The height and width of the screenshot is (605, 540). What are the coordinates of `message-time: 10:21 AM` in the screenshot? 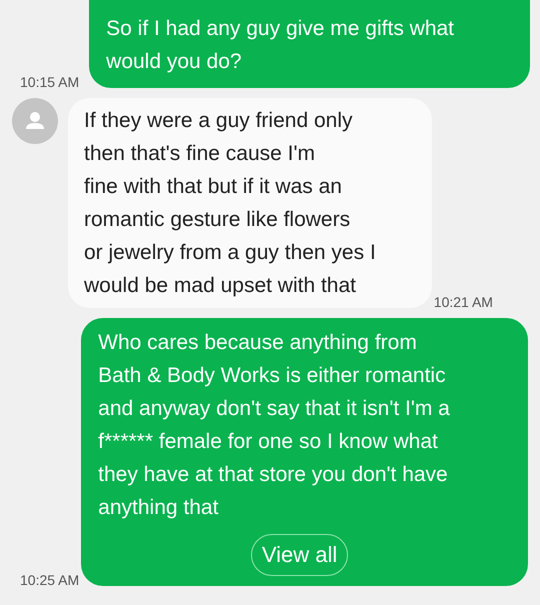 It's located at (463, 302).